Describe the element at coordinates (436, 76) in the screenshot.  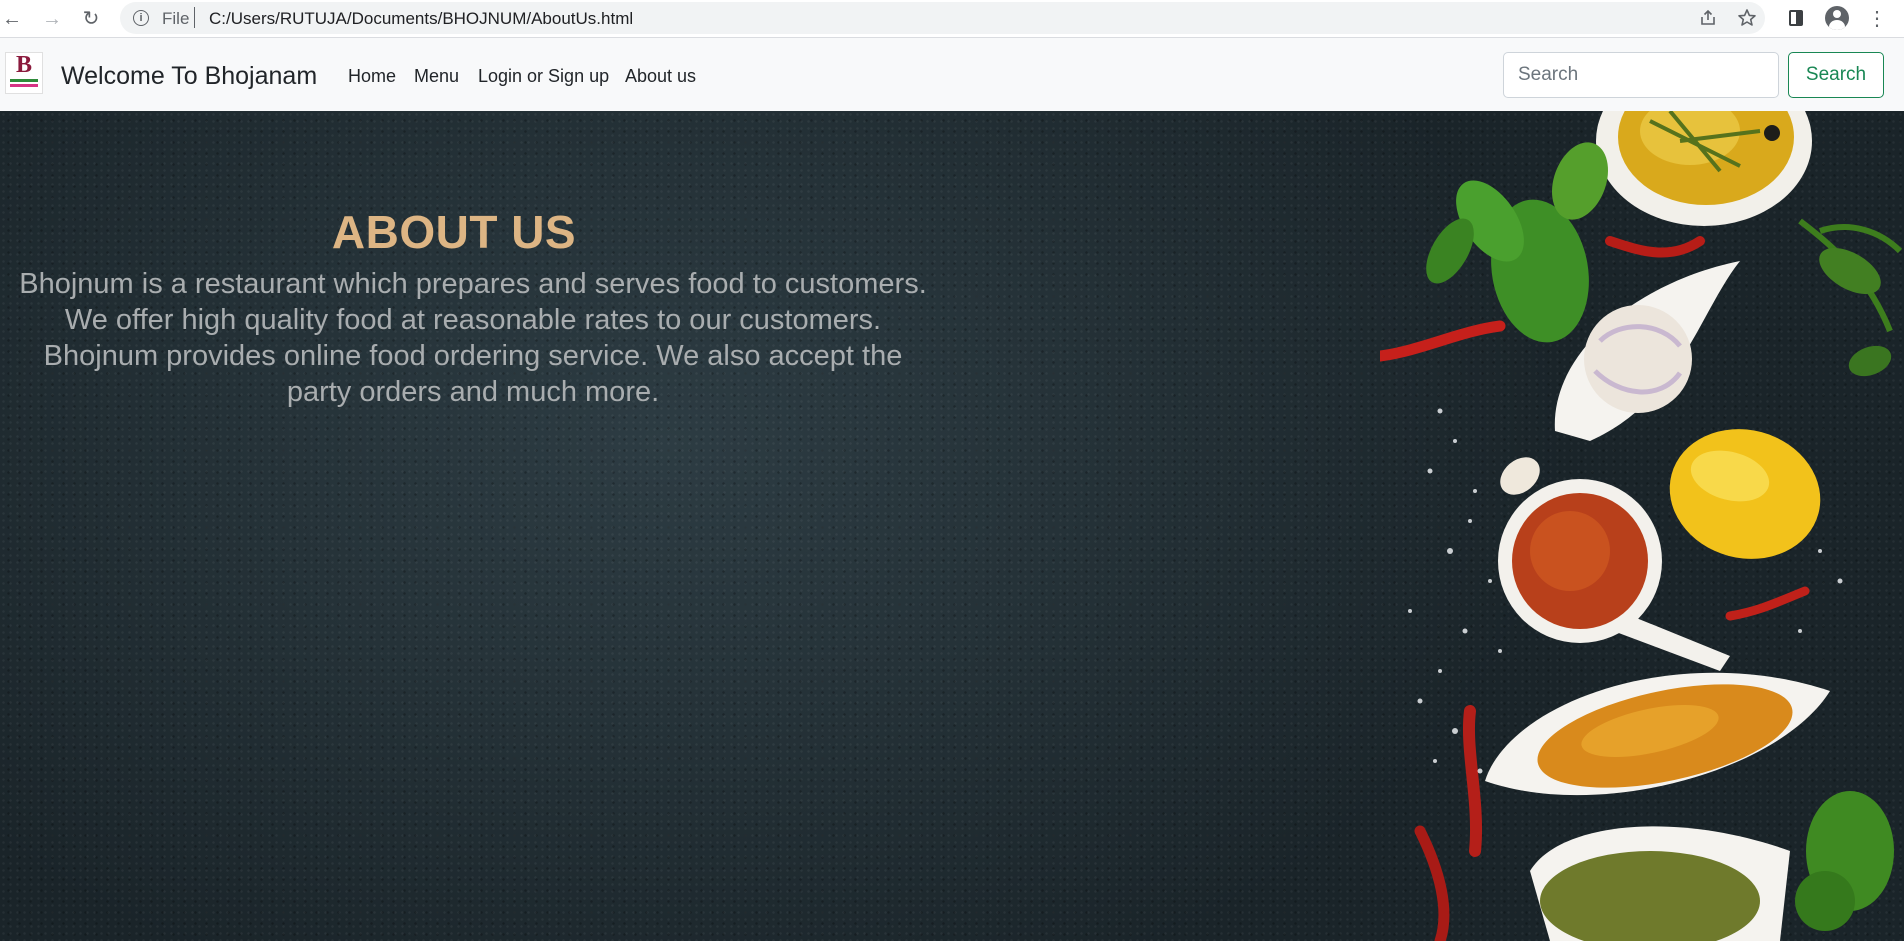
I see `nav-link-menu: Menu` at that location.